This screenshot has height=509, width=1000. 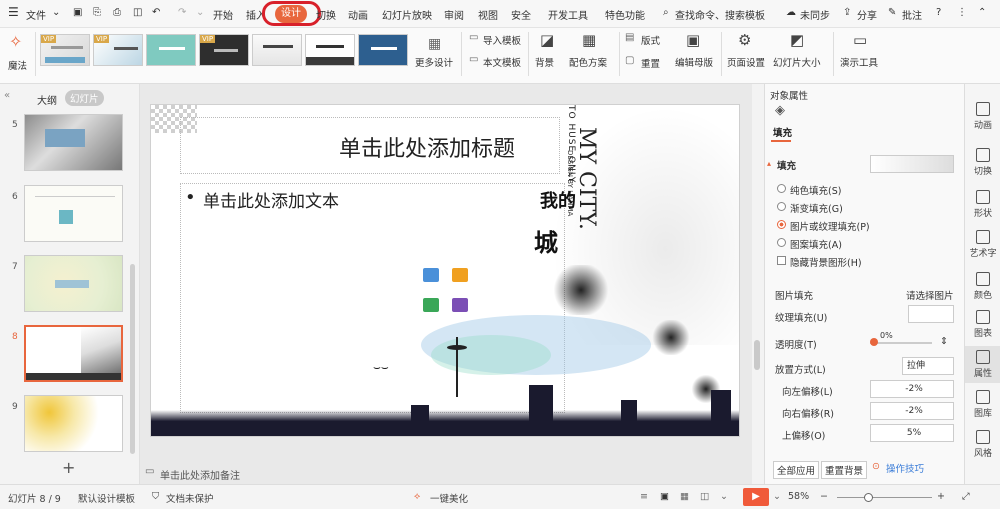 I want to click on panel-title: 对象属性, so click(x=789, y=95).